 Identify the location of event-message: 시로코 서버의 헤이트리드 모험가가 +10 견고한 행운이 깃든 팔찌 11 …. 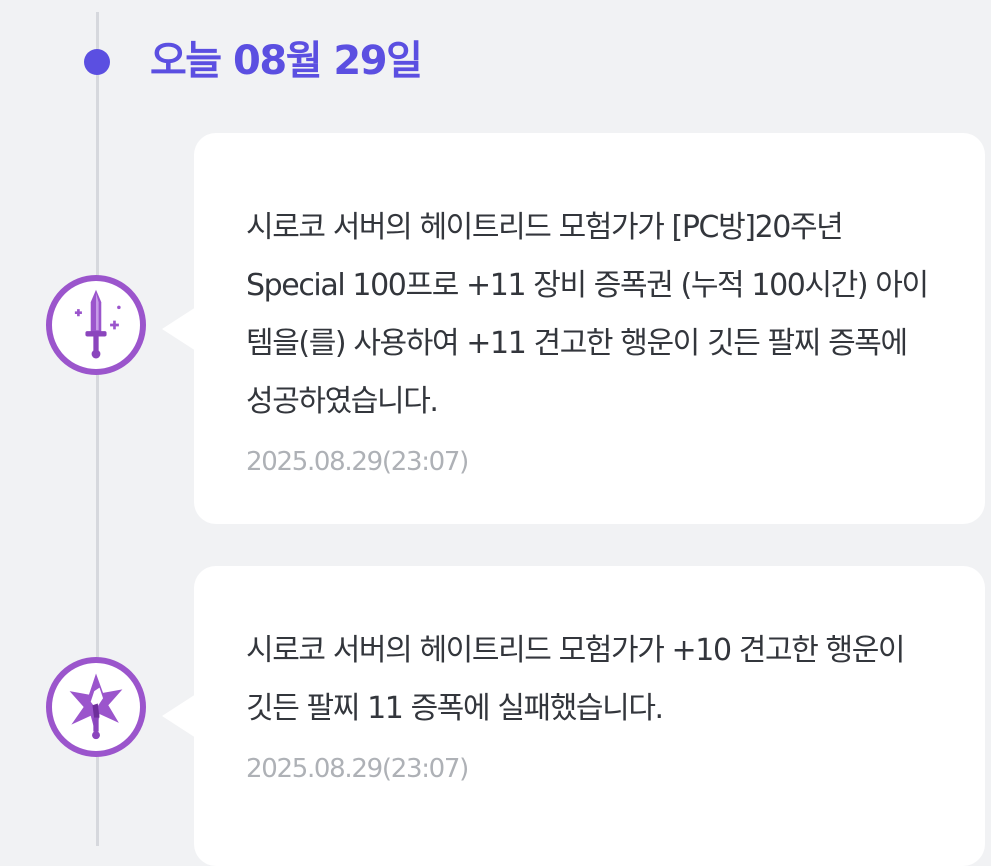
(576, 679).